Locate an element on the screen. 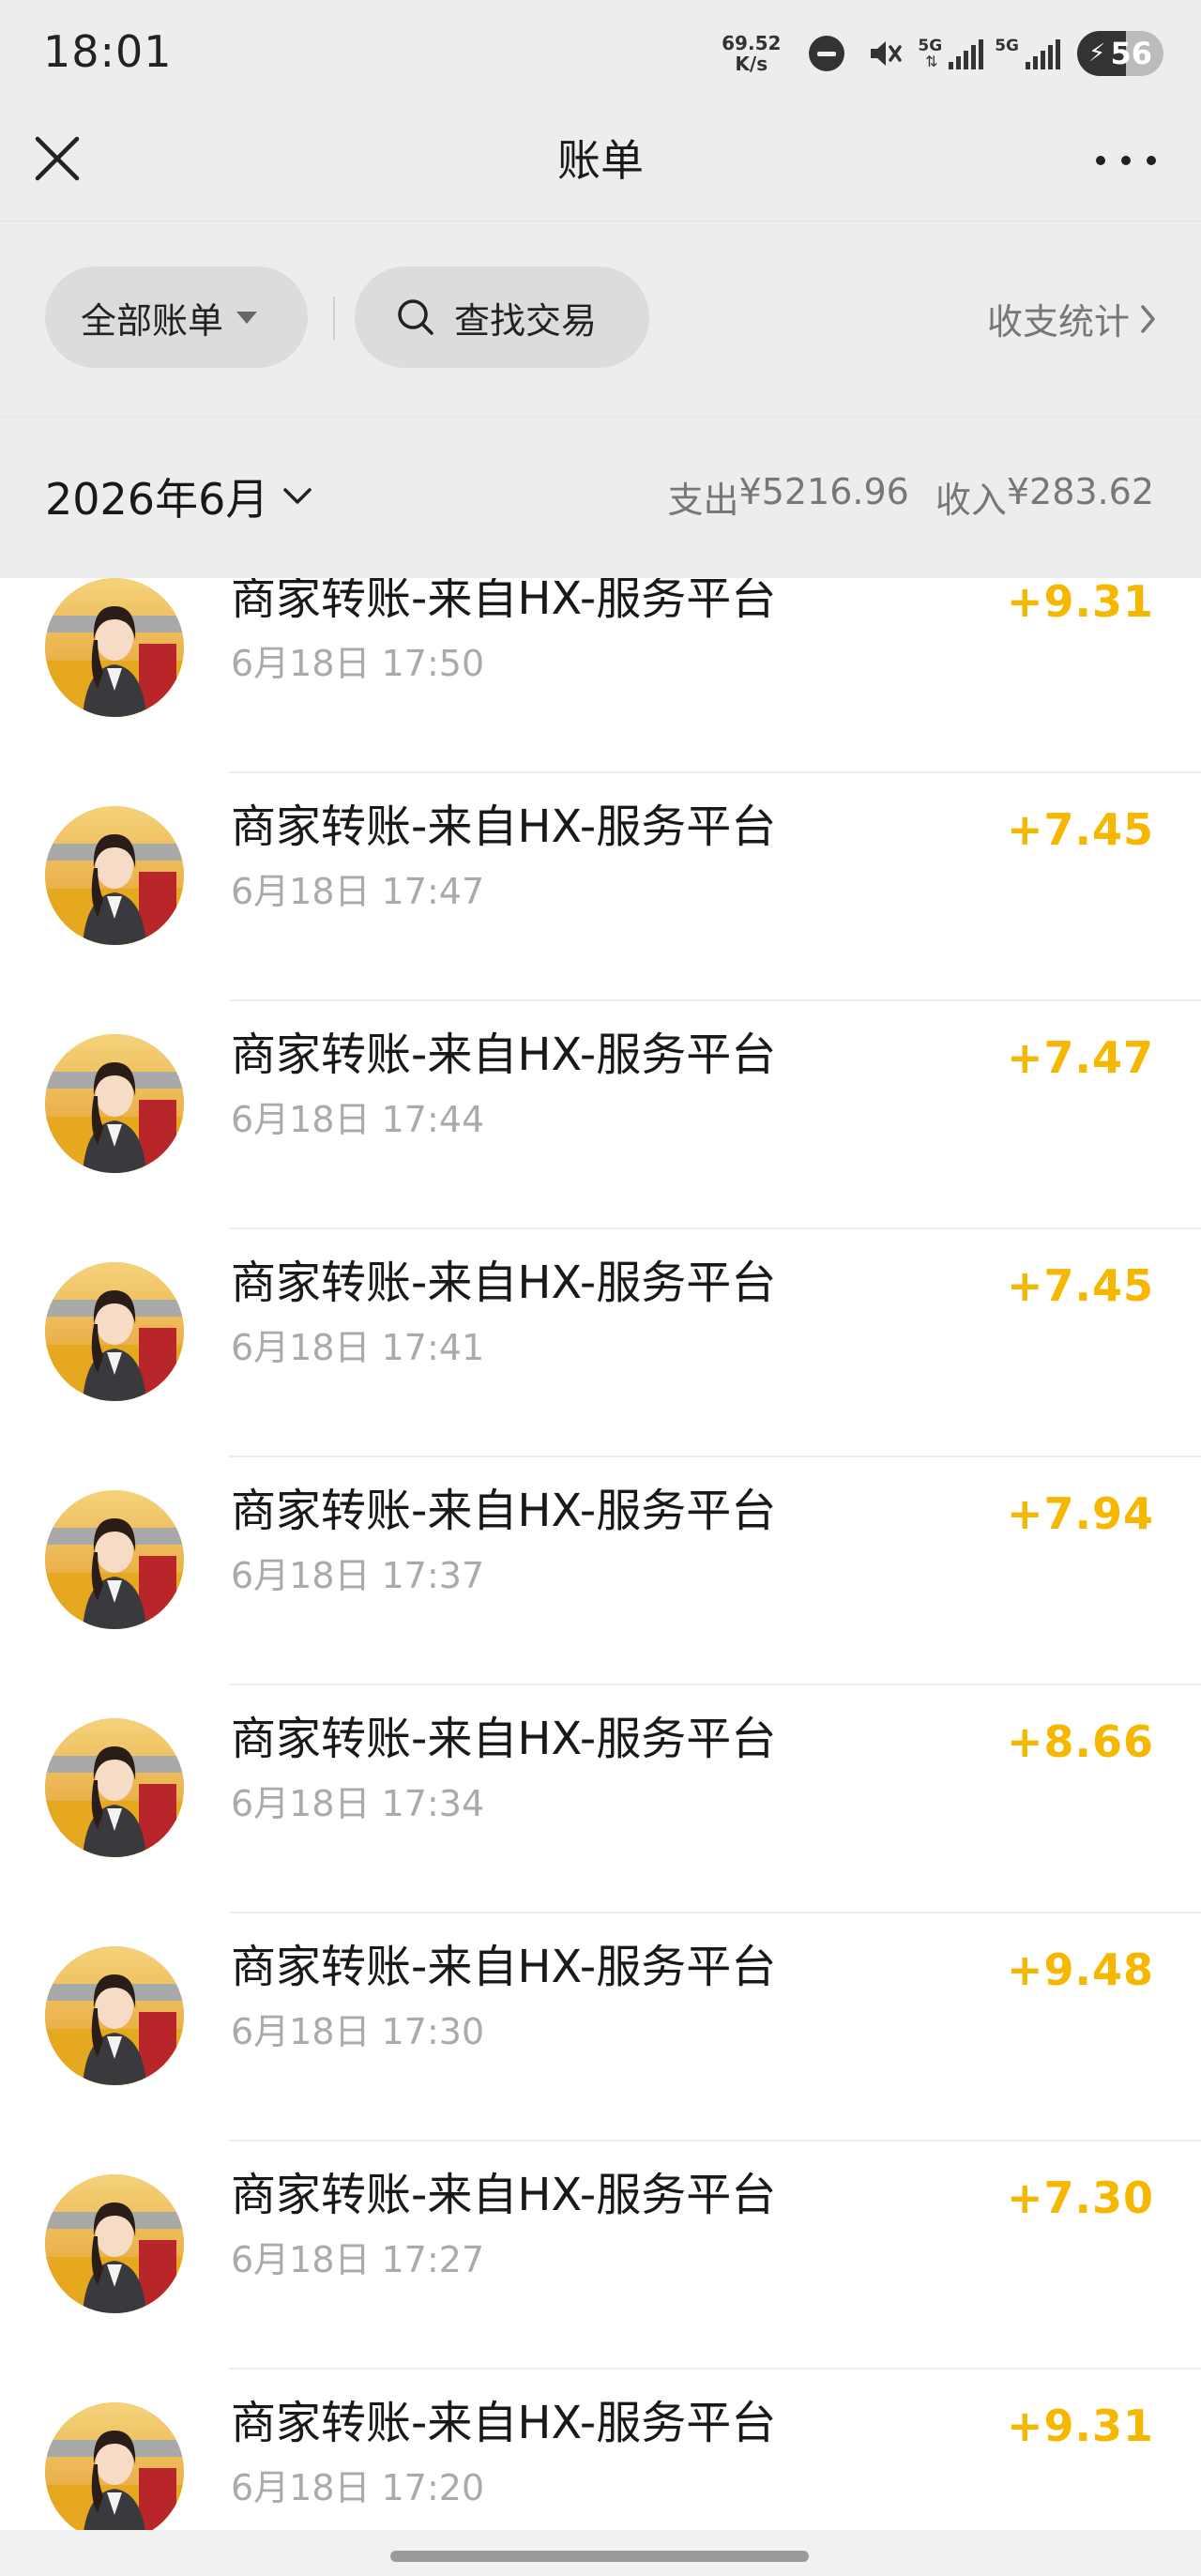 This screenshot has width=1201, height=2576. search-transactions-button: 查找交易 is located at coordinates (502, 317).